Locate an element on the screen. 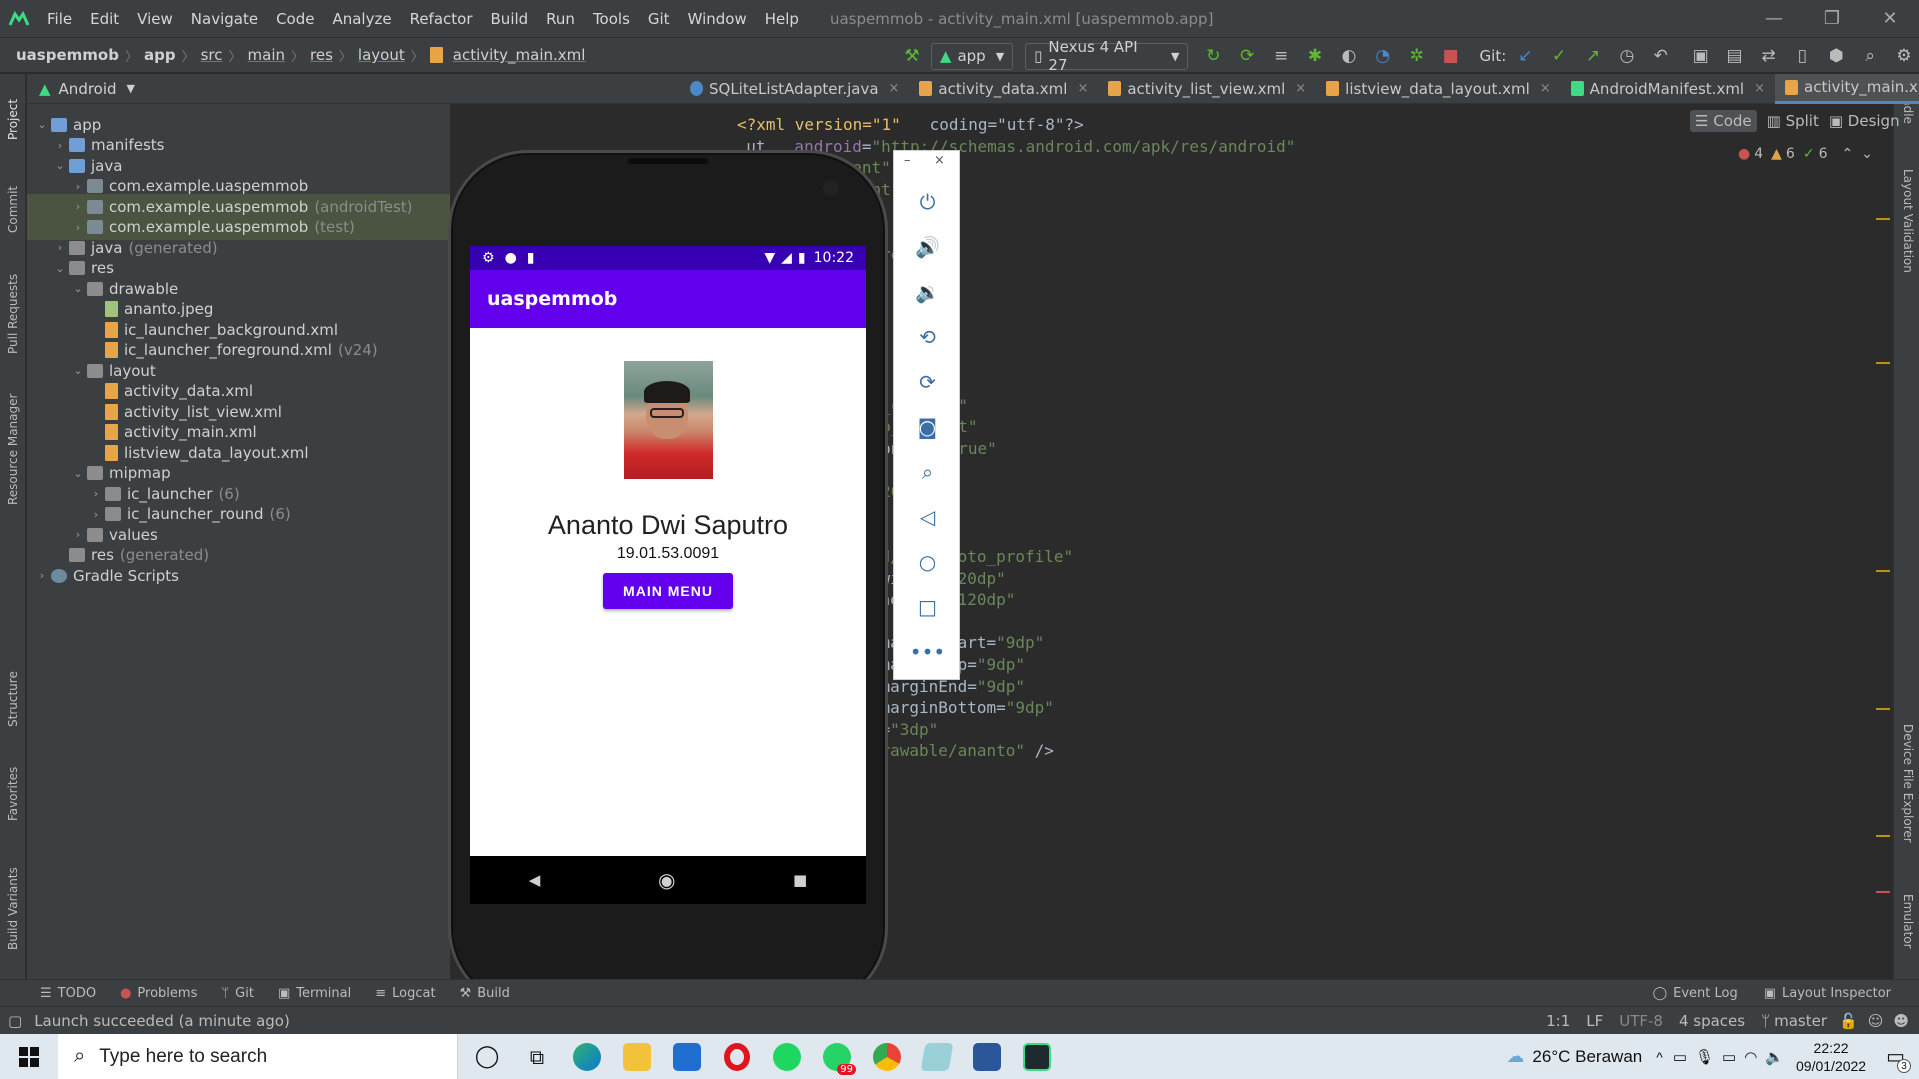 The image size is (1919, 1079). code-mode-button: ☰ Code is located at coordinates (1723, 121).